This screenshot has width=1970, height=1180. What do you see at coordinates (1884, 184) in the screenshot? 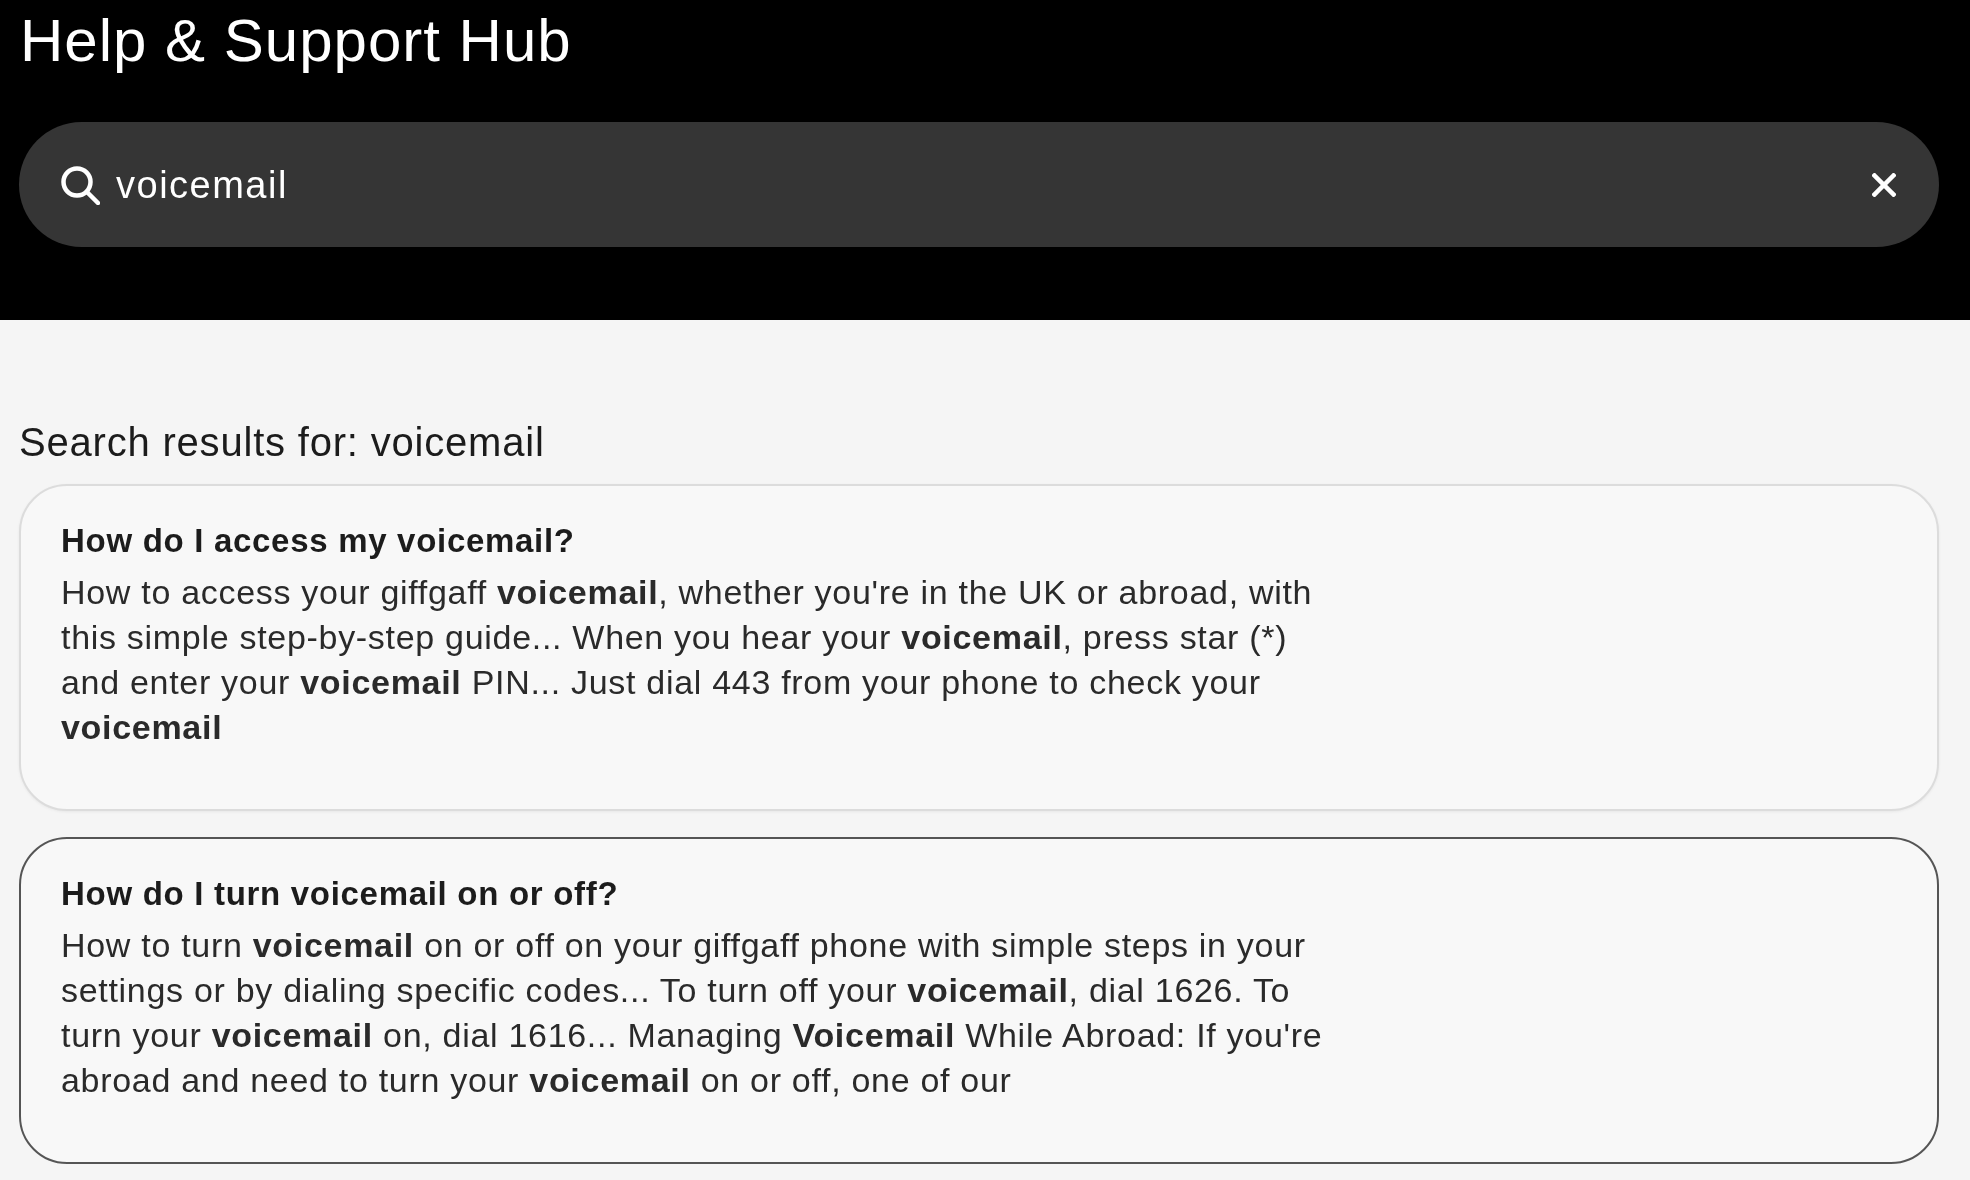
I see `close-icon` at bounding box center [1884, 184].